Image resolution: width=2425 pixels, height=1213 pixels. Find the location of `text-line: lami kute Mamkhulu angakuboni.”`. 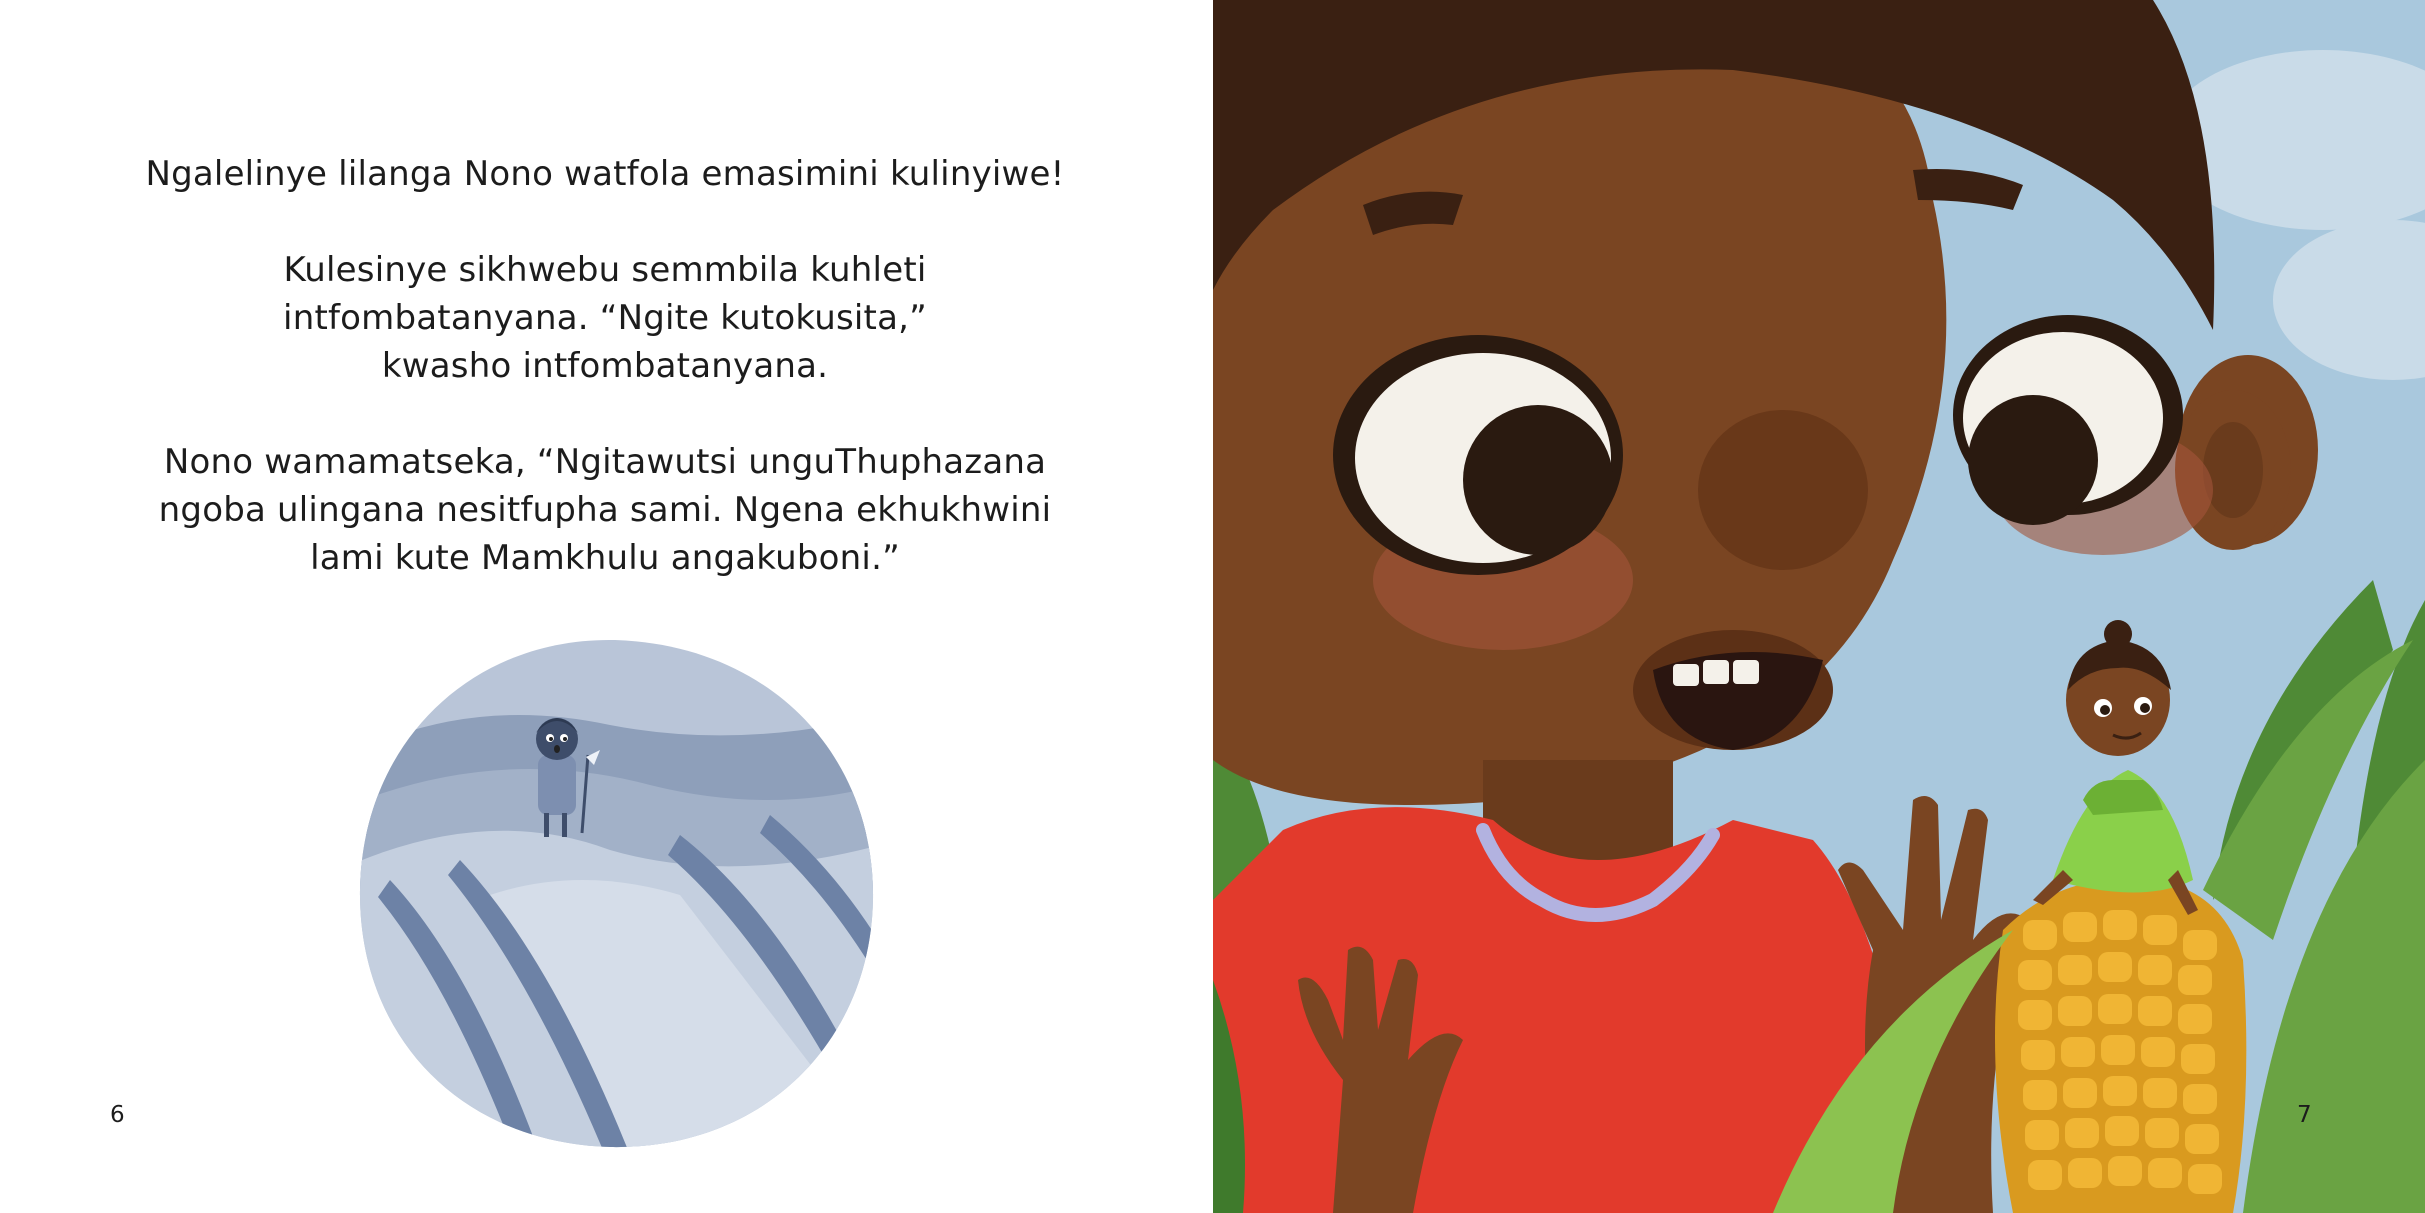

text-line: lami kute Mamkhulu angakuboni.” is located at coordinates (605, 558).